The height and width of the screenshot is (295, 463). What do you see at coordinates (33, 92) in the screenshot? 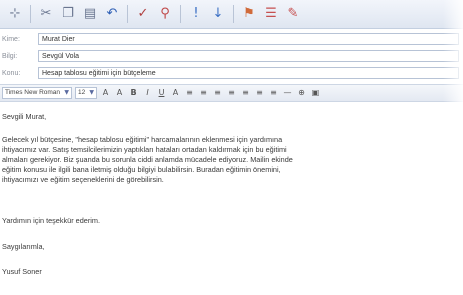
I see `font-family-value: Times New Roman` at bounding box center [33, 92].